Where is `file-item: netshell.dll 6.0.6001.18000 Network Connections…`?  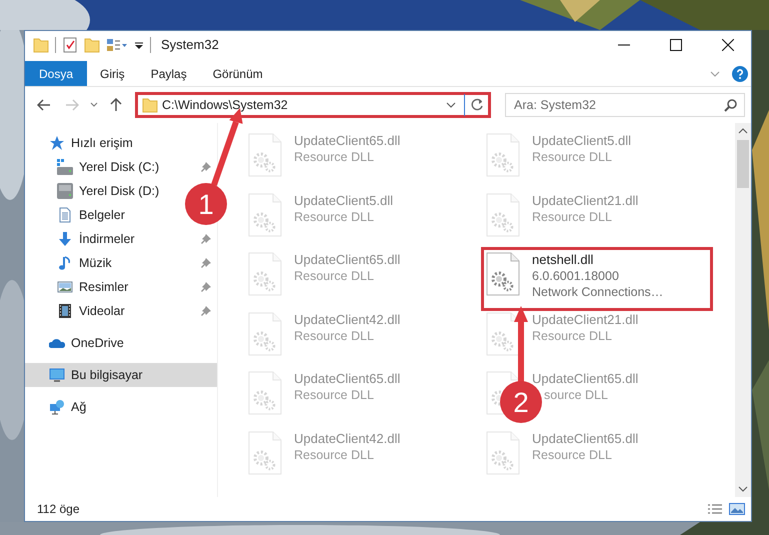 file-item: netshell.dll 6.0.6001.18000 Network Connections… is located at coordinates (597, 279).